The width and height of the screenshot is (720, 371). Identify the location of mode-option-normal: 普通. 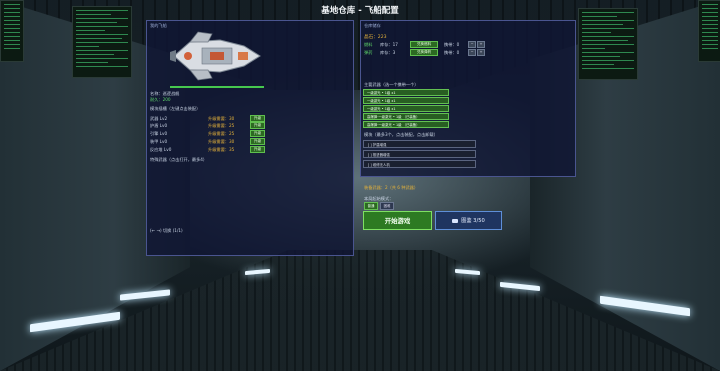
(371, 206).